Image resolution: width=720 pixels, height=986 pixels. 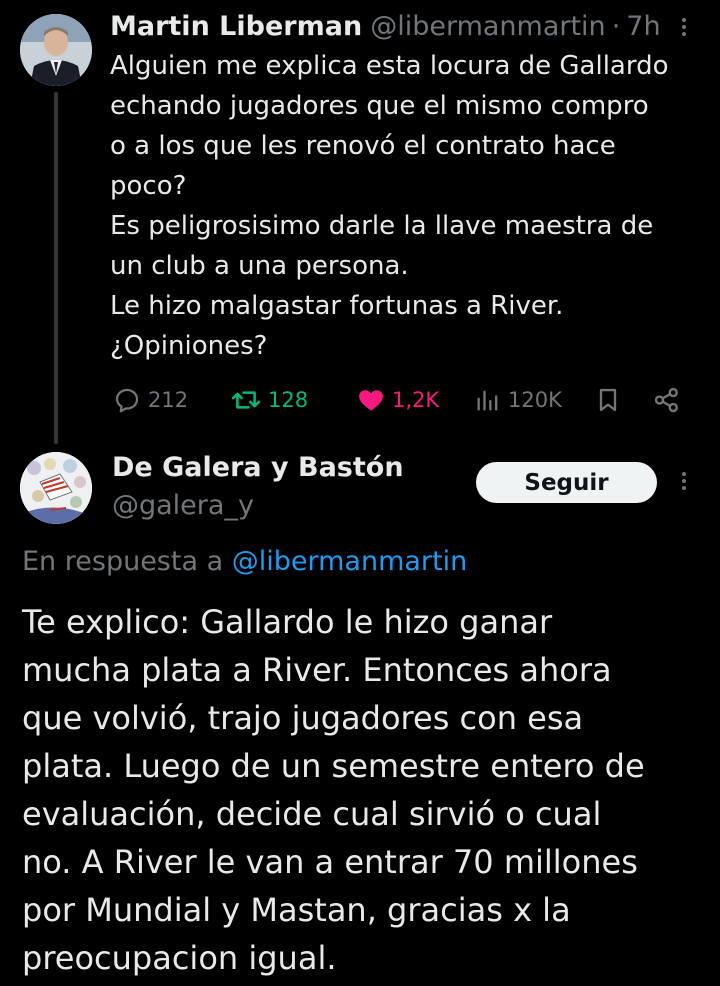 What do you see at coordinates (258, 468) in the screenshot?
I see `reply-author-name: De Galera y Bastón` at bounding box center [258, 468].